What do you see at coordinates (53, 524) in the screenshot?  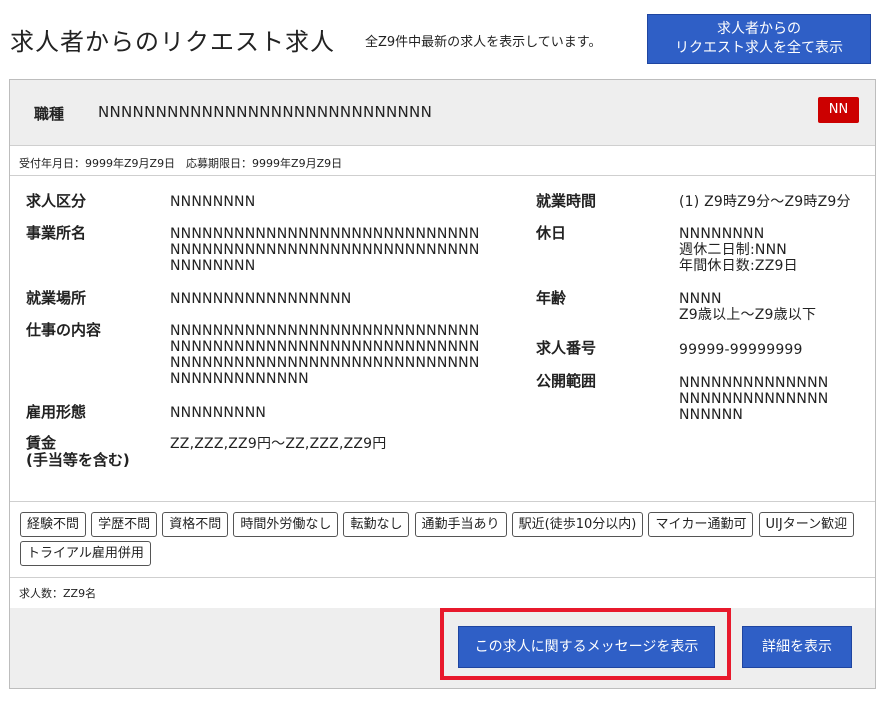 I see `tag: 経験不問` at bounding box center [53, 524].